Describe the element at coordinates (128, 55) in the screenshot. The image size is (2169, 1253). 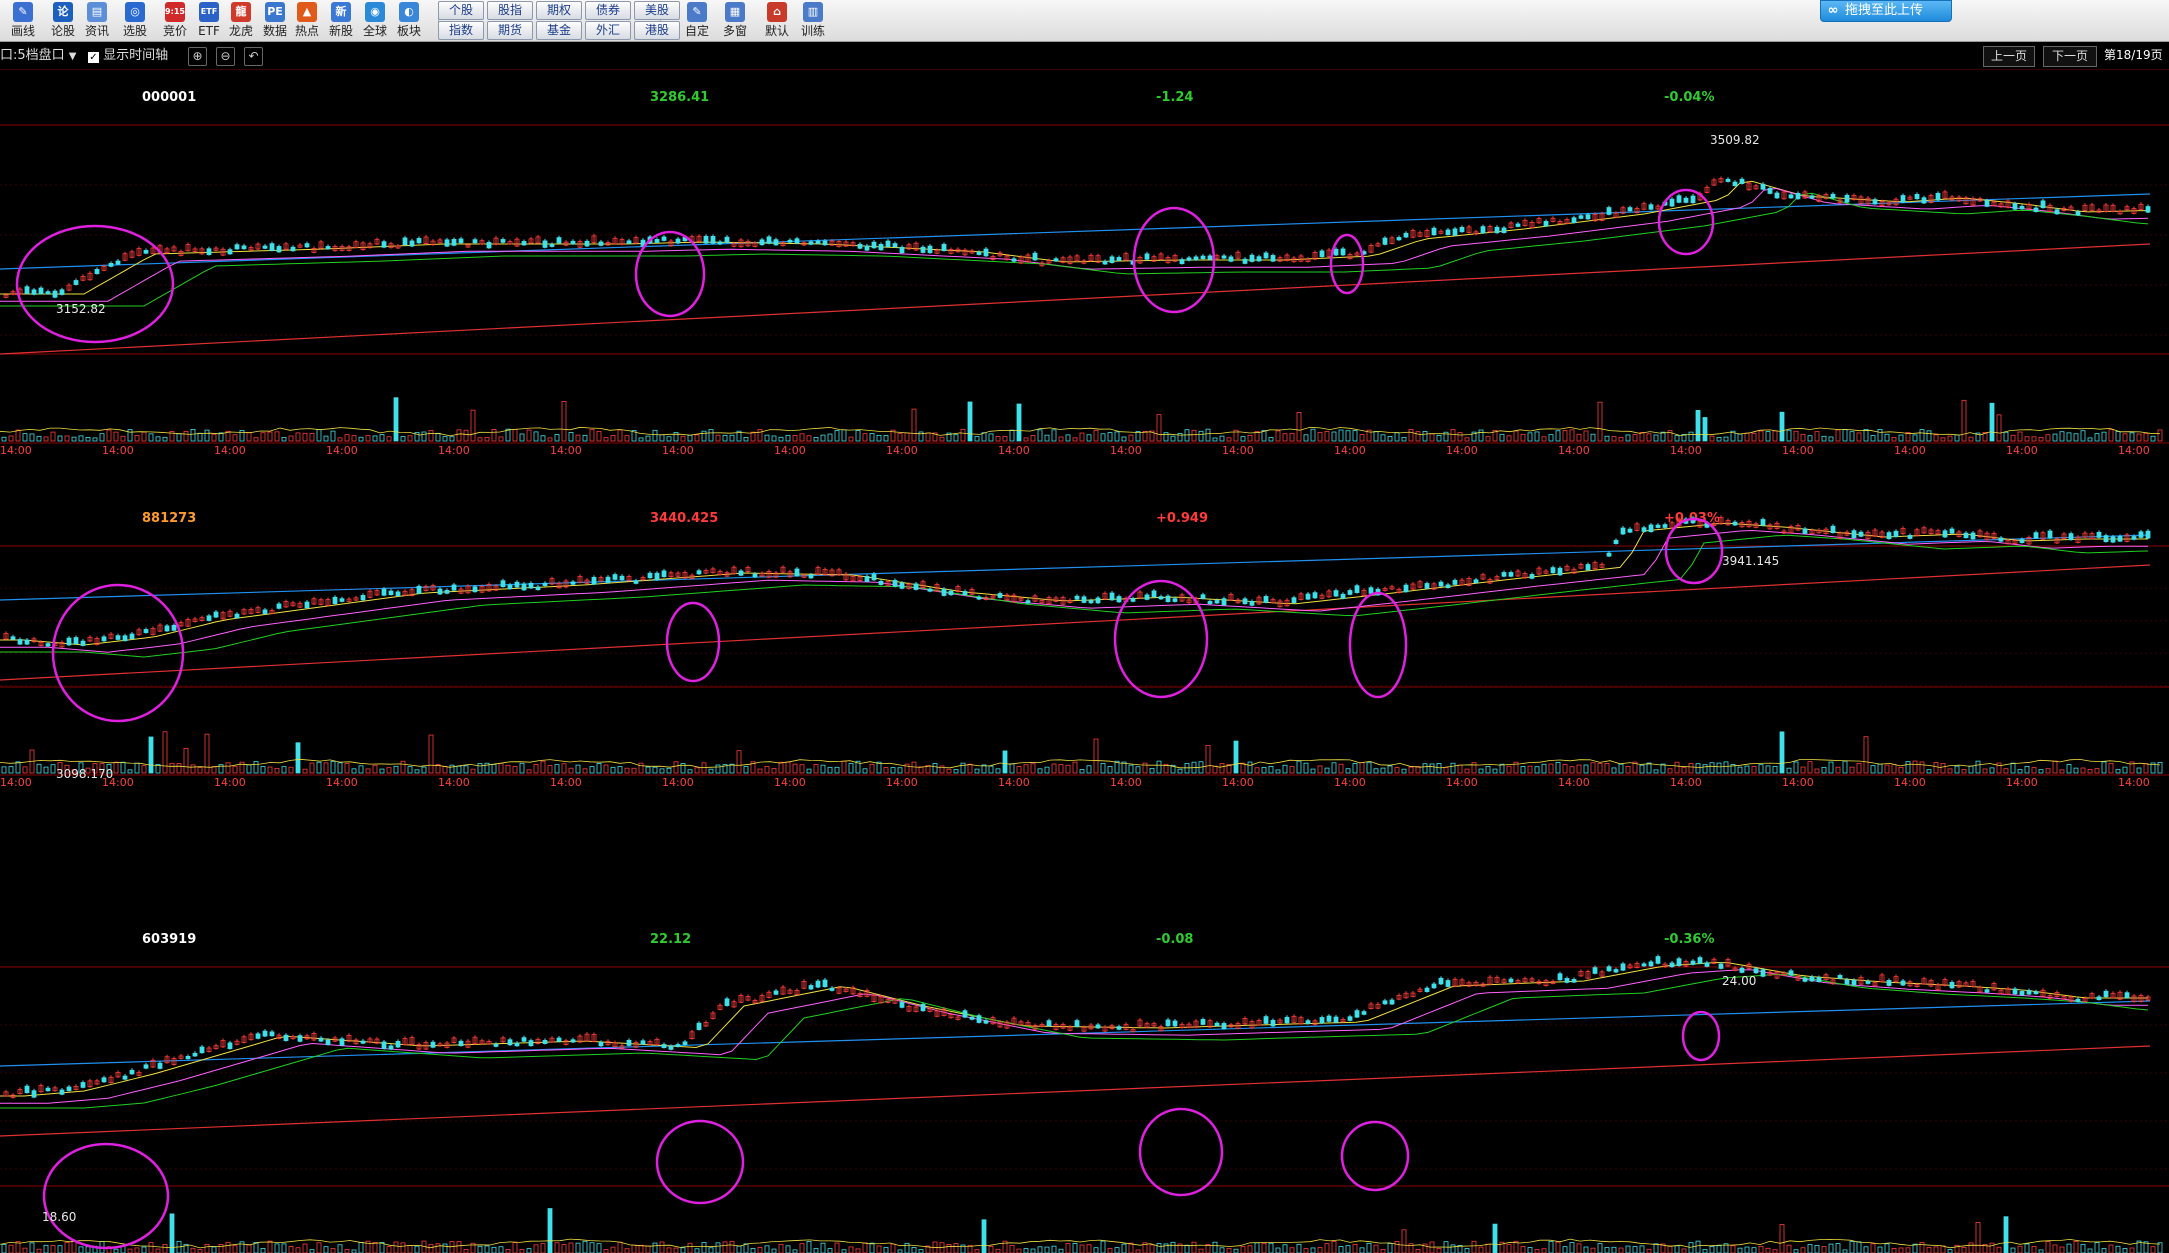
I see `show-time-axis-toggle: ✓ 显示时间轴` at that location.